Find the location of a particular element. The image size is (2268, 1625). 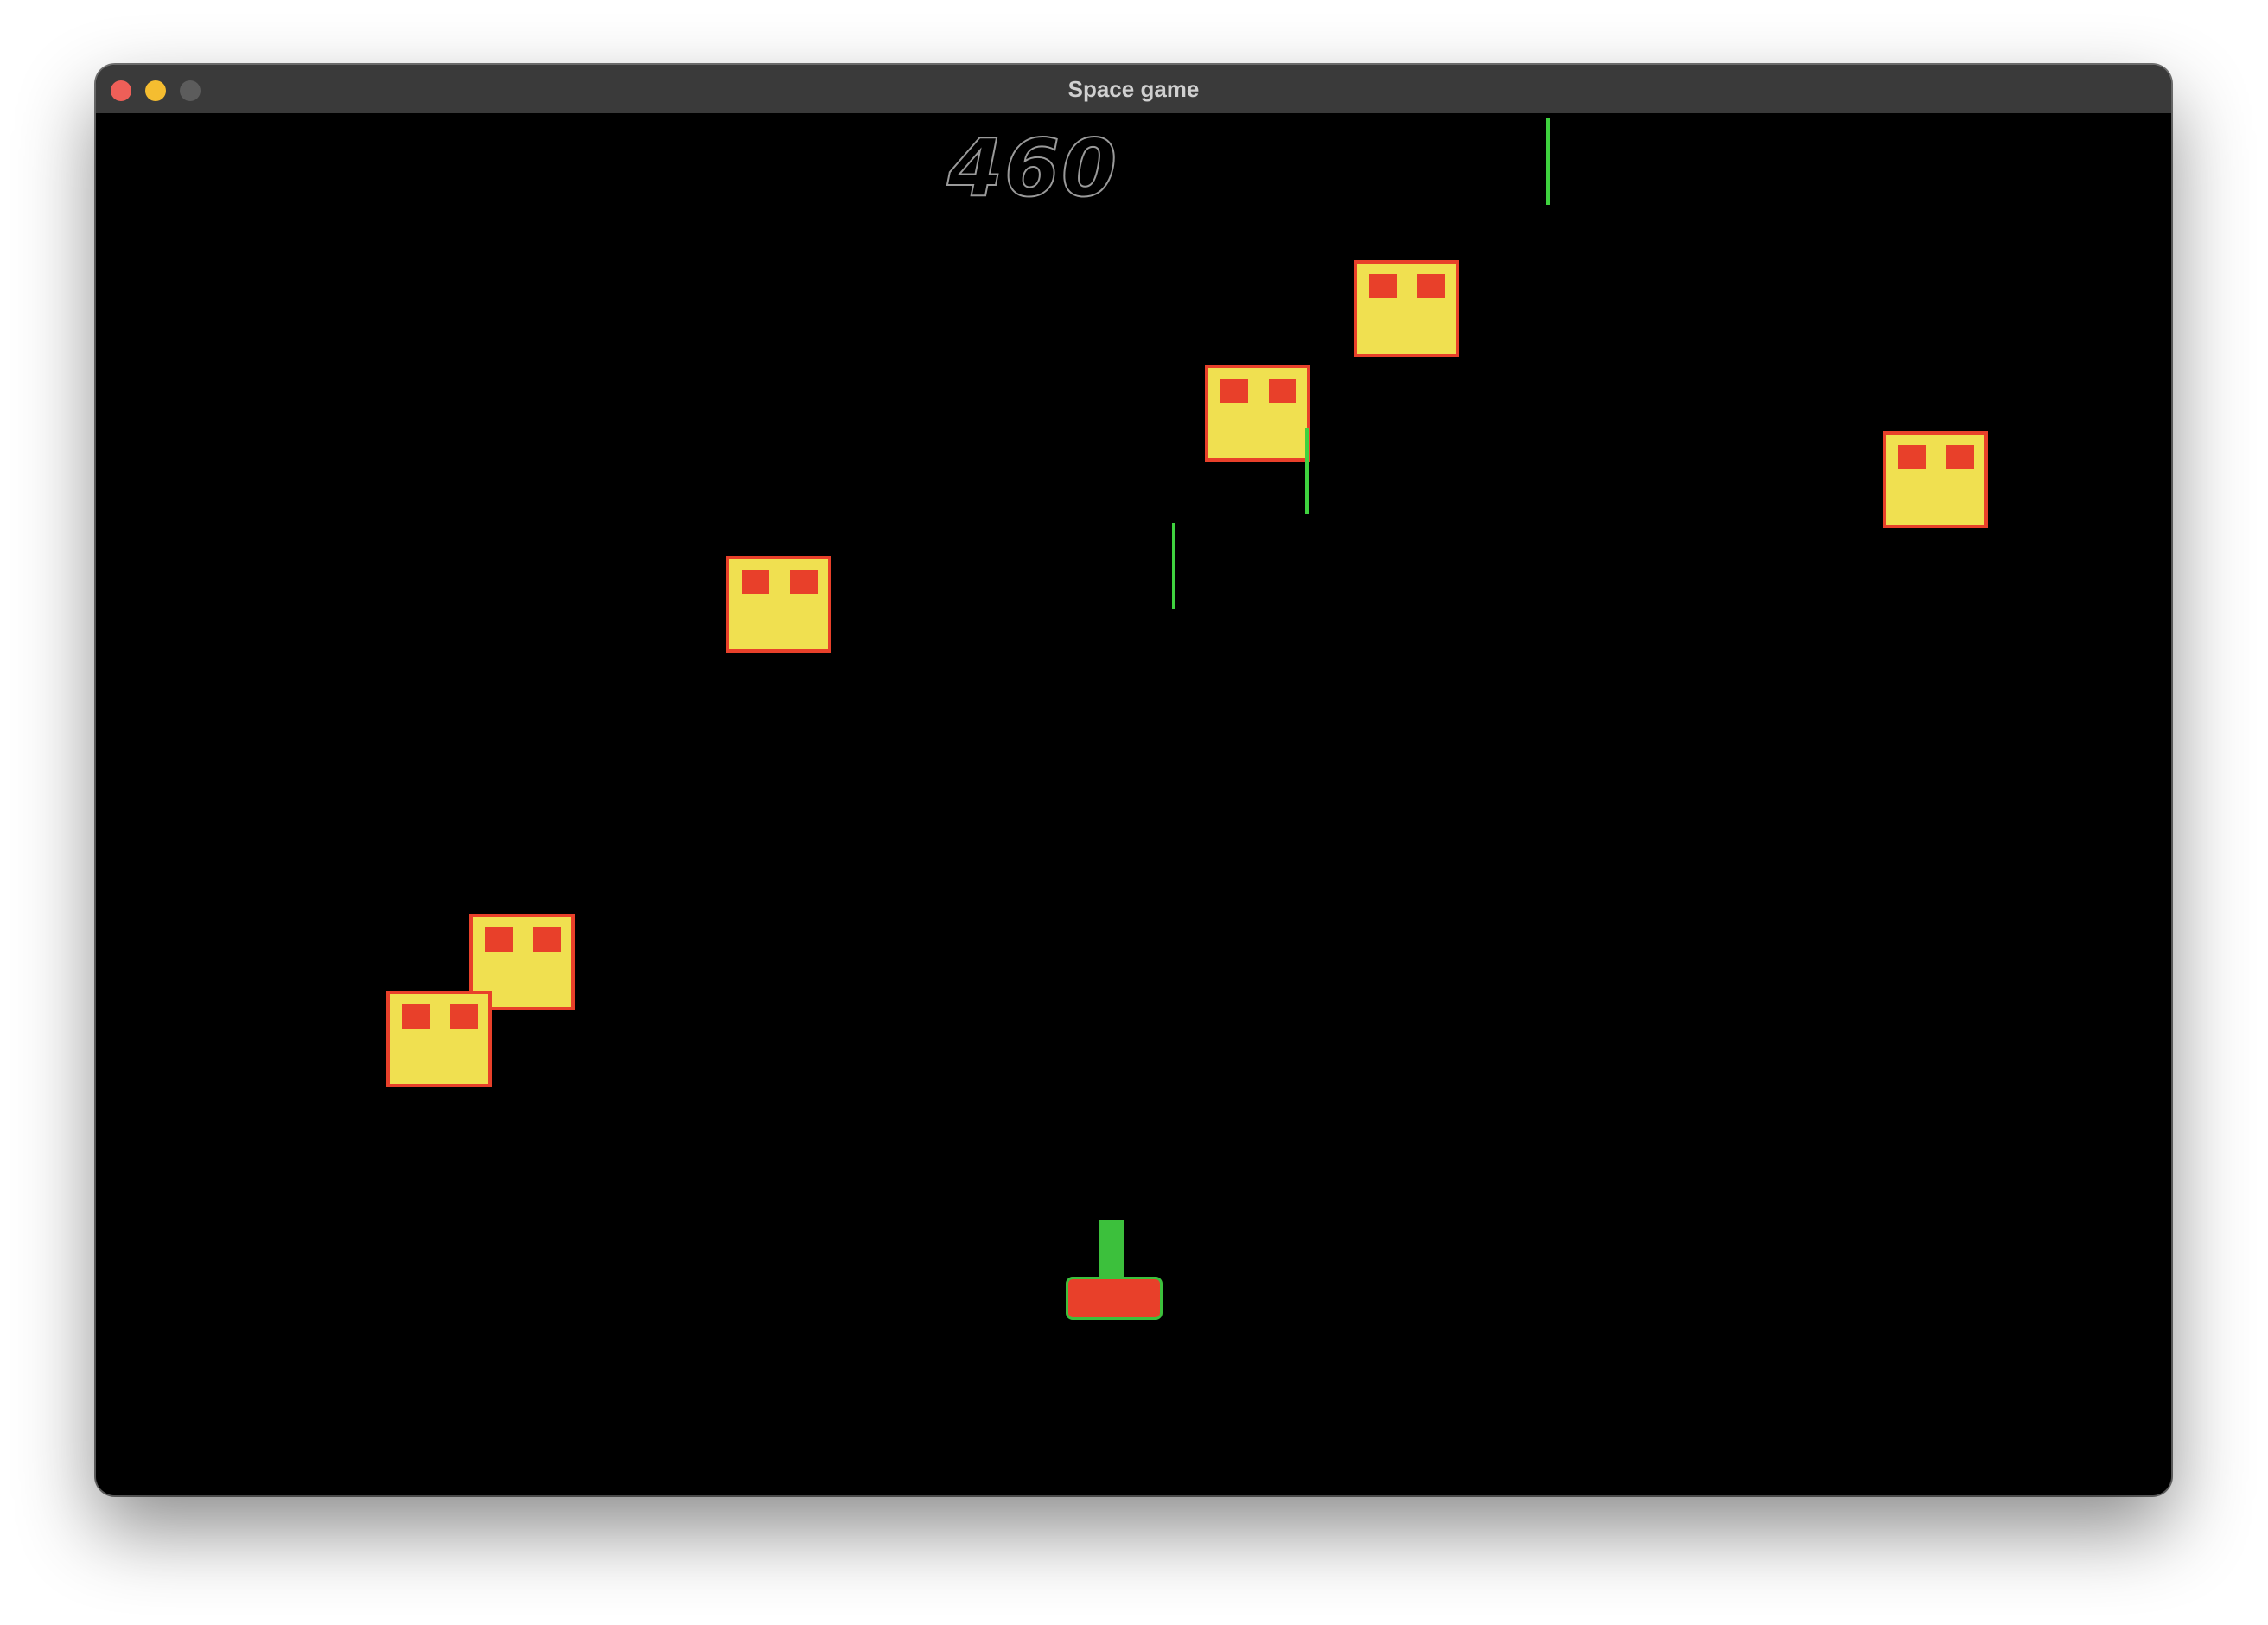

title-bar: Space game is located at coordinates (1133, 89).